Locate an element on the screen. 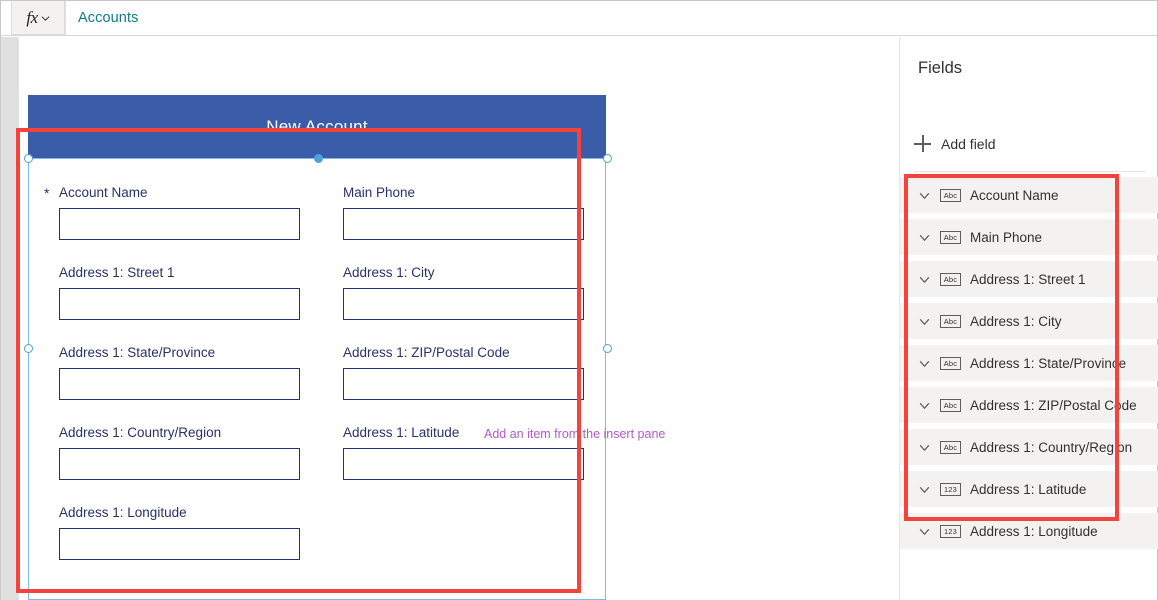 The width and height of the screenshot is (1158, 600). form-field-group: * Account Name is located at coordinates (180, 212).